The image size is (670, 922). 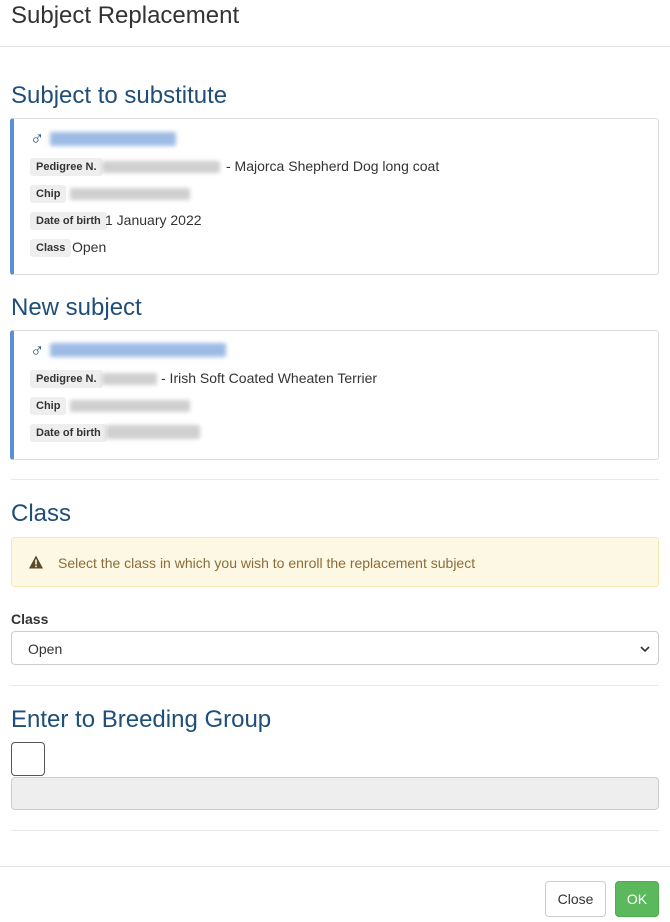 What do you see at coordinates (637, 899) in the screenshot?
I see `ok-button: OK` at bounding box center [637, 899].